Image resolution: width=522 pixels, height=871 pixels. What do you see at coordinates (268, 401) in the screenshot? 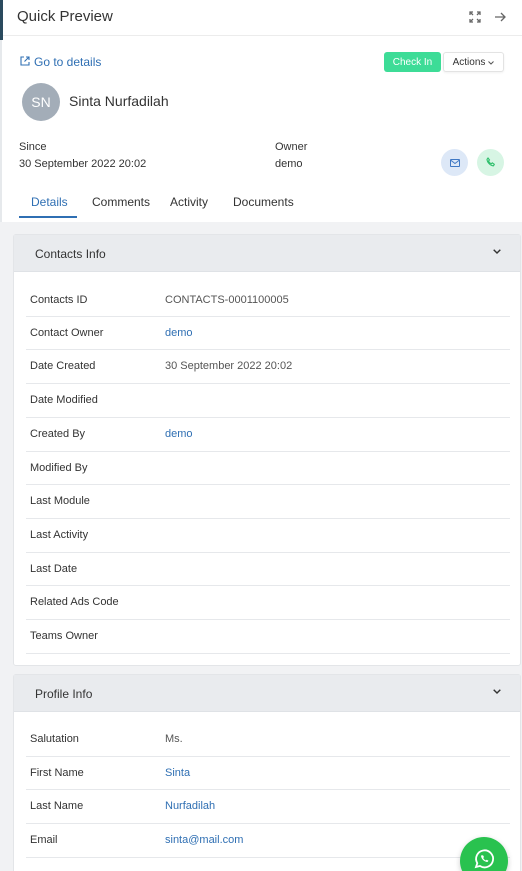
I see `table-row: Date Modified` at bounding box center [268, 401].